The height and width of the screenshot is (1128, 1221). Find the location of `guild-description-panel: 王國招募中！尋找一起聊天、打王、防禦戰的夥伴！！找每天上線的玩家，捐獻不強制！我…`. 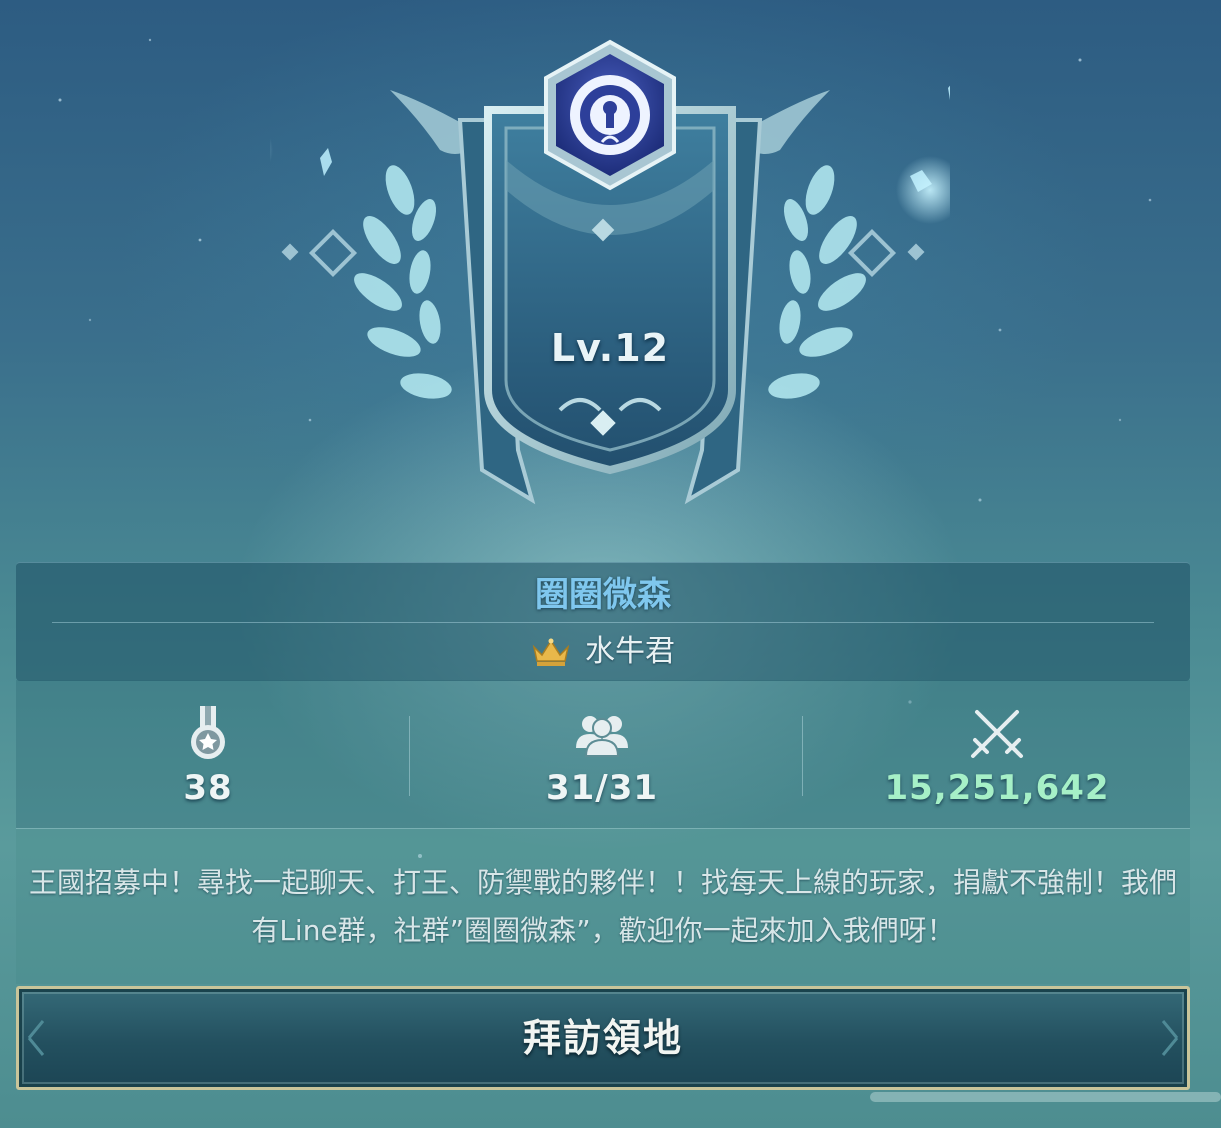

guild-description-panel: 王國招募中！尋找一起聊天、打王、防禦戰的夥伴！！找每天上線的玩家，捐獻不強制！我… is located at coordinates (603, 906).